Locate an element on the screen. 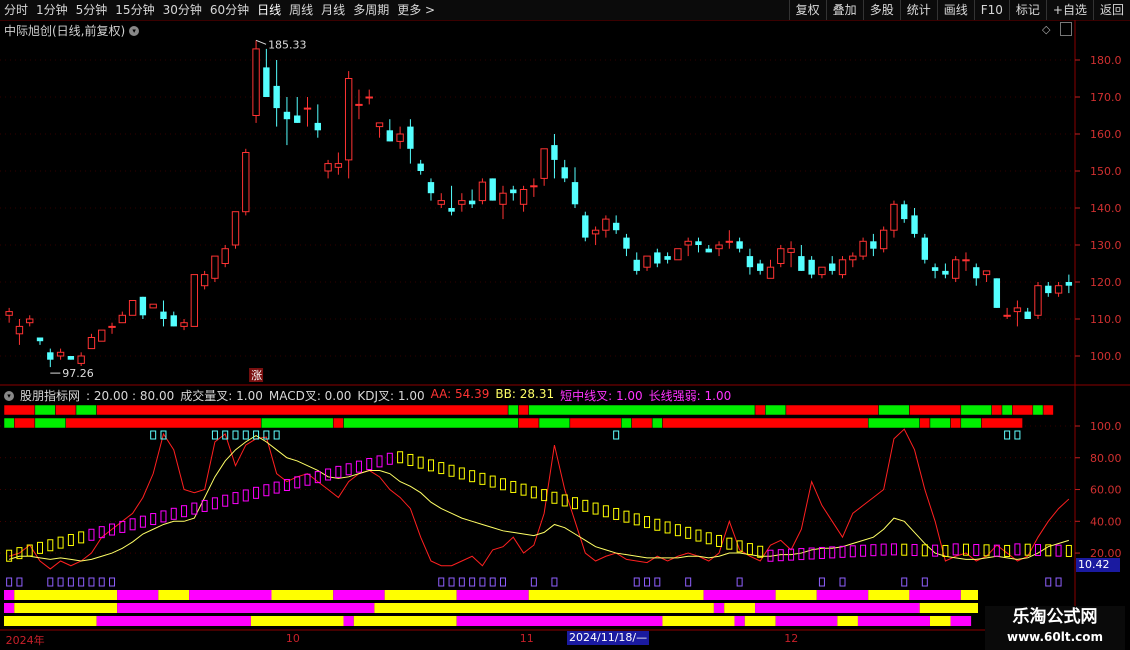  high-price-label: 185.33 is located at coordinates (287, 44).